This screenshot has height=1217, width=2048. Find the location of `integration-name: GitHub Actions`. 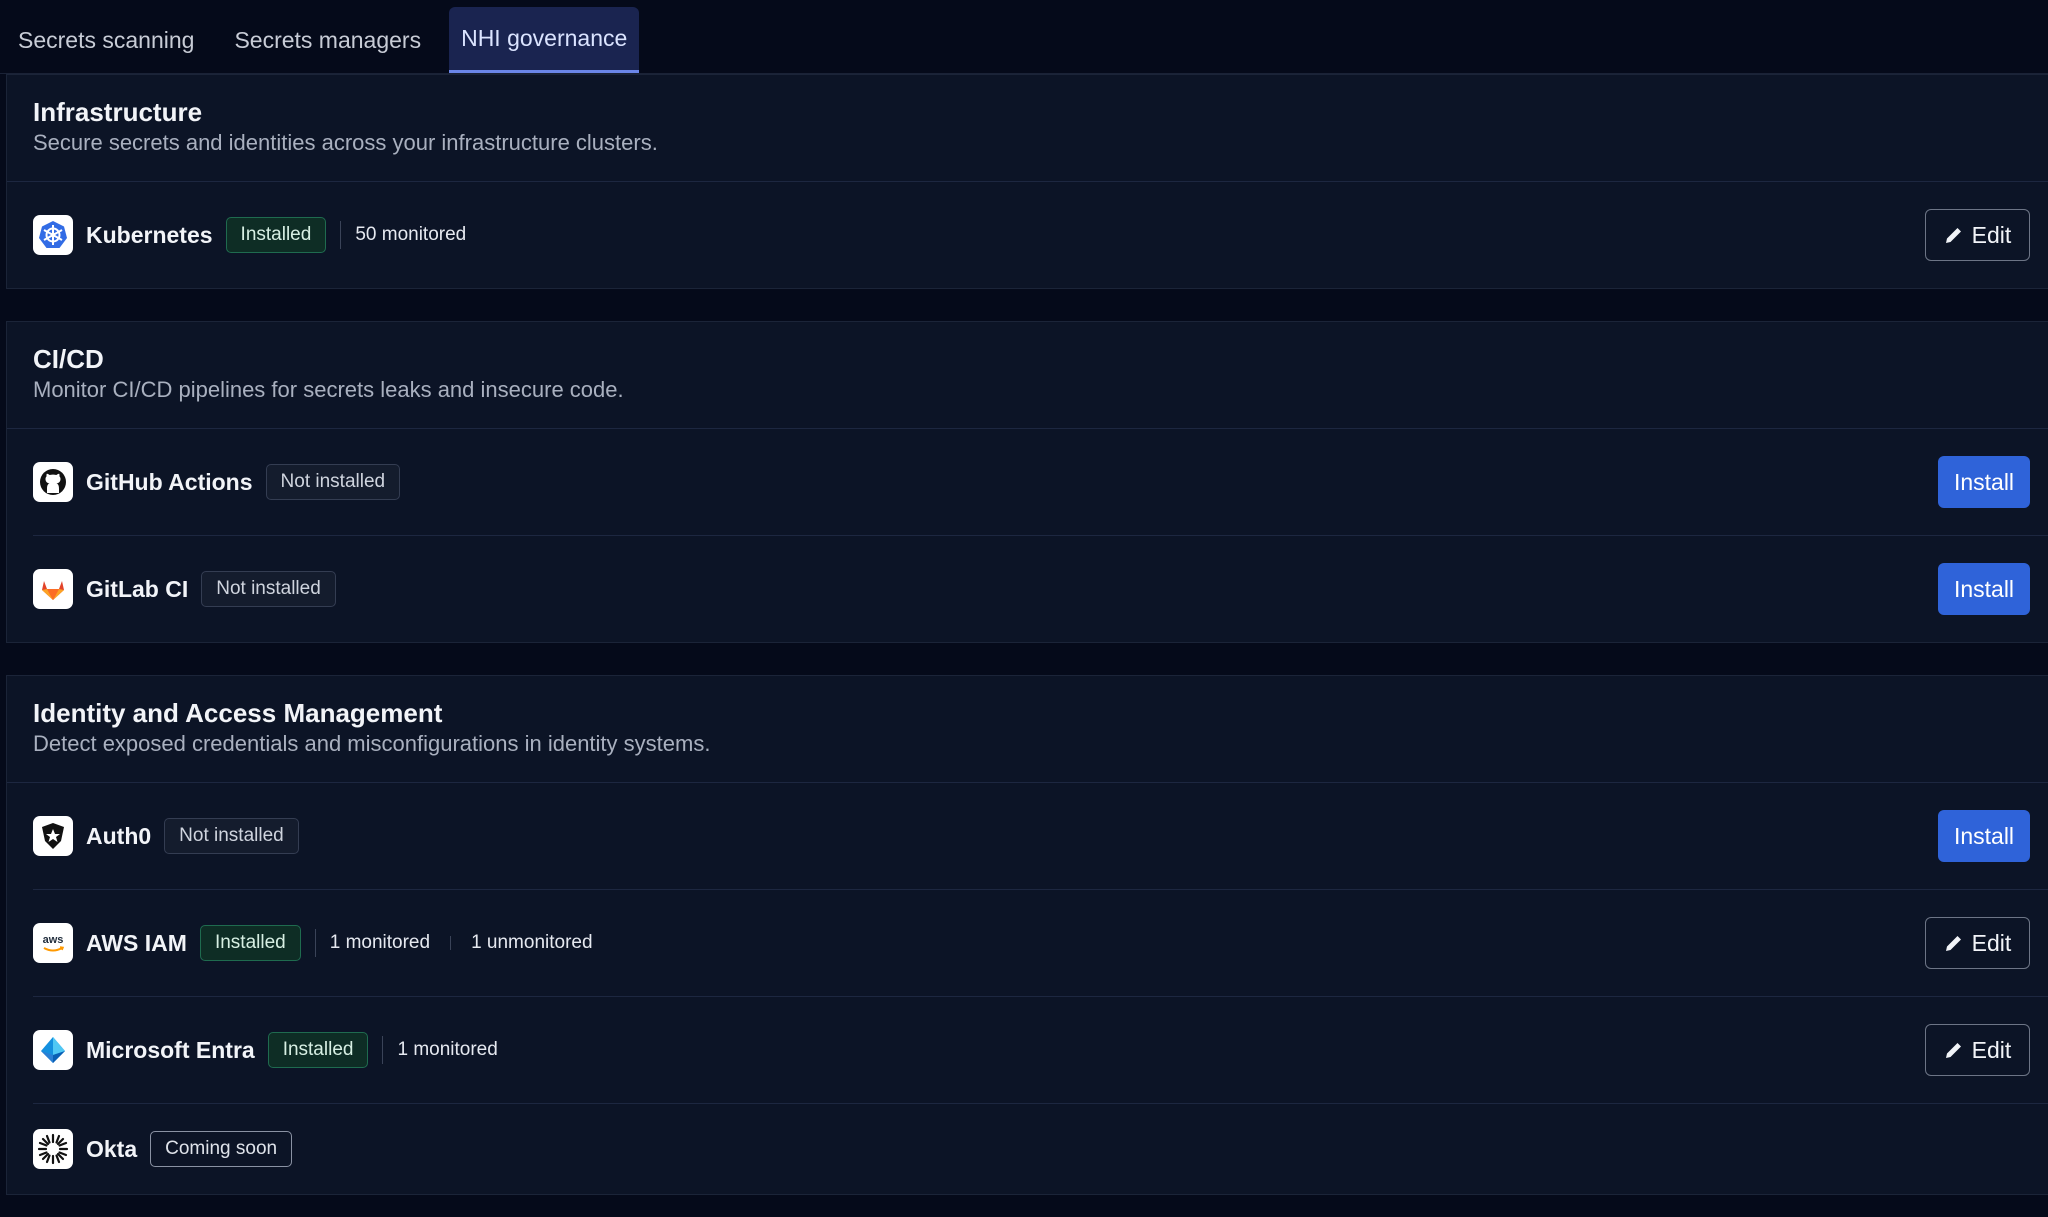

integration-name: GitHub Actions is located at coordinates (169, 481).